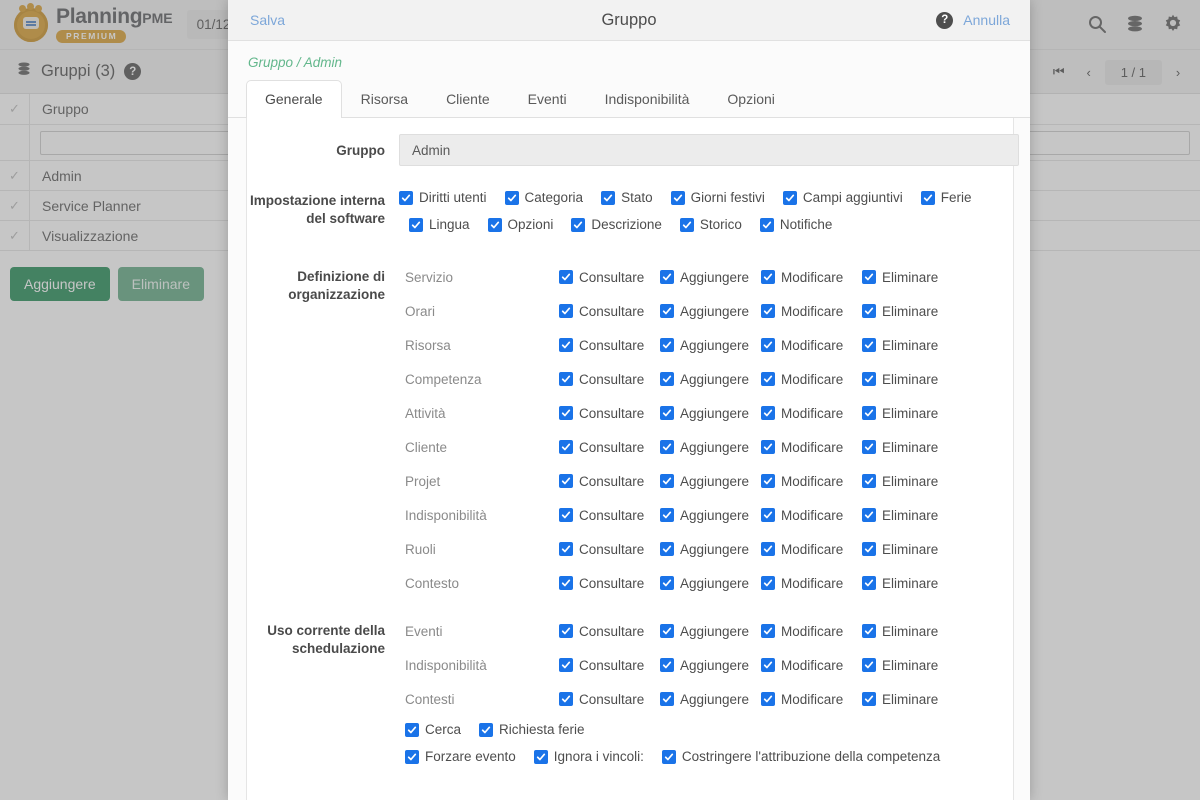  What do you see at coordinates (543, 197) in the screenshot?
I see `checkbox-categoria: Categoria` at bounding box center [543, 197].